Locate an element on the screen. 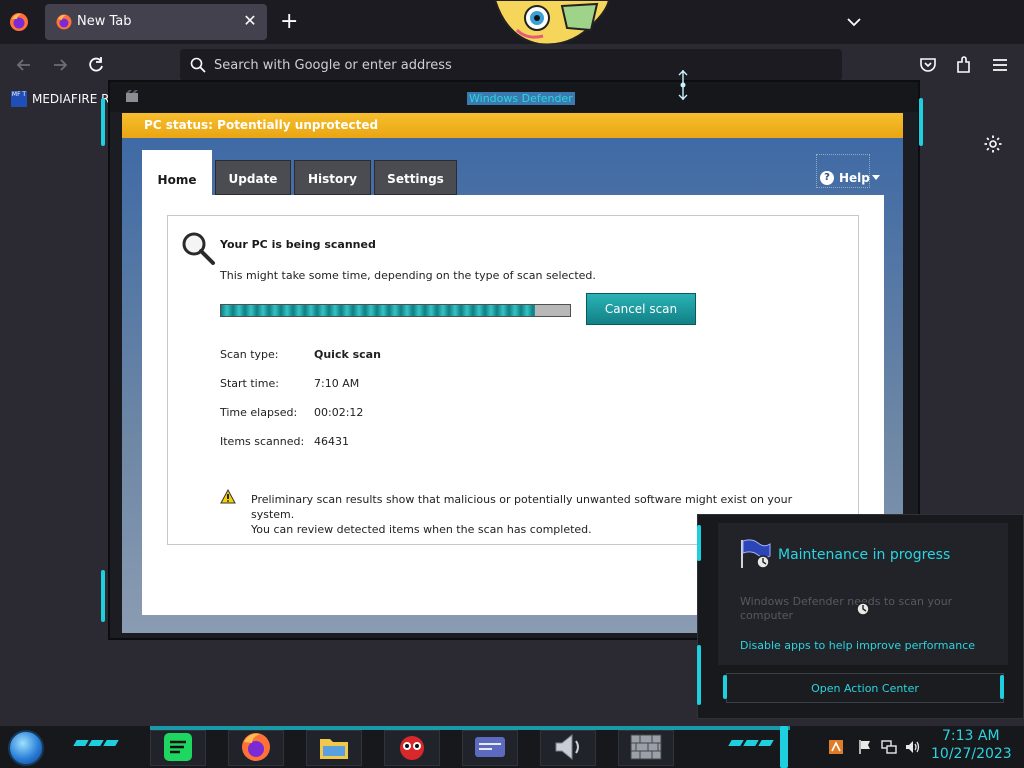 The width and height of the screenshot is (1024, 768). pc-status-text: PC status: Potentially unprotected is located at coordinates (261, 125).